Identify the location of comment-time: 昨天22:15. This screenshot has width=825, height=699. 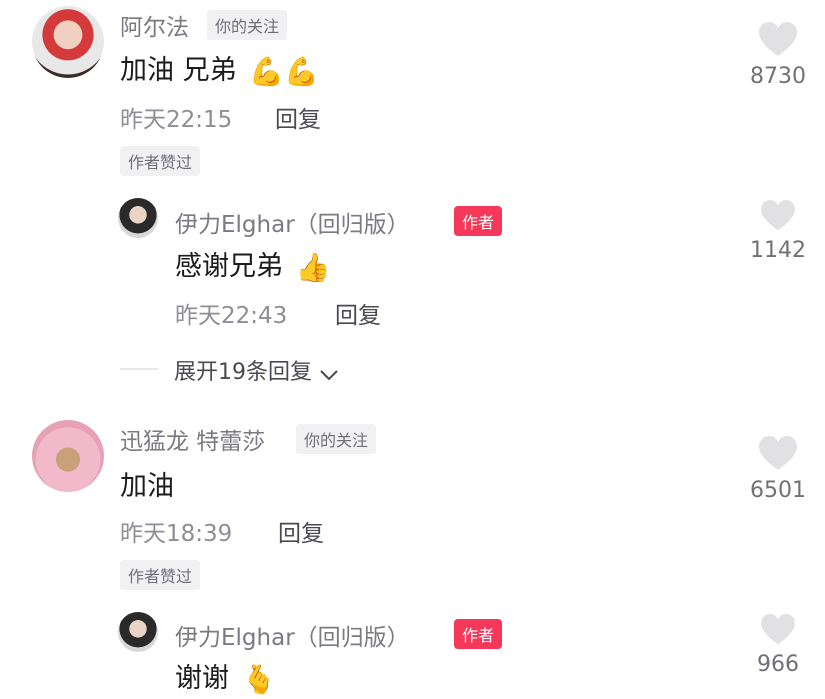
(176, 120).